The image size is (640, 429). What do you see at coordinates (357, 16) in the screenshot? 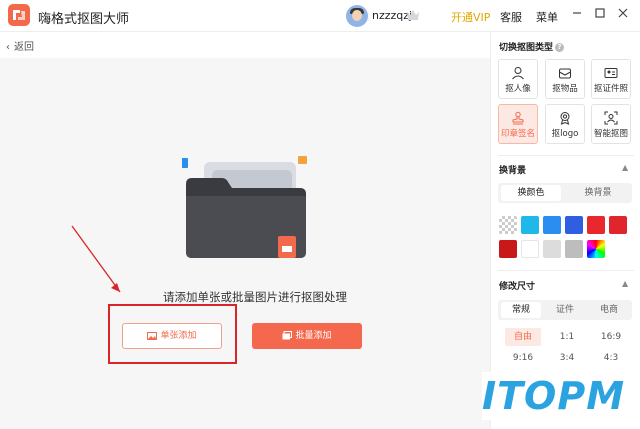
I see `user-avatar` at bounding box center [357, 16].